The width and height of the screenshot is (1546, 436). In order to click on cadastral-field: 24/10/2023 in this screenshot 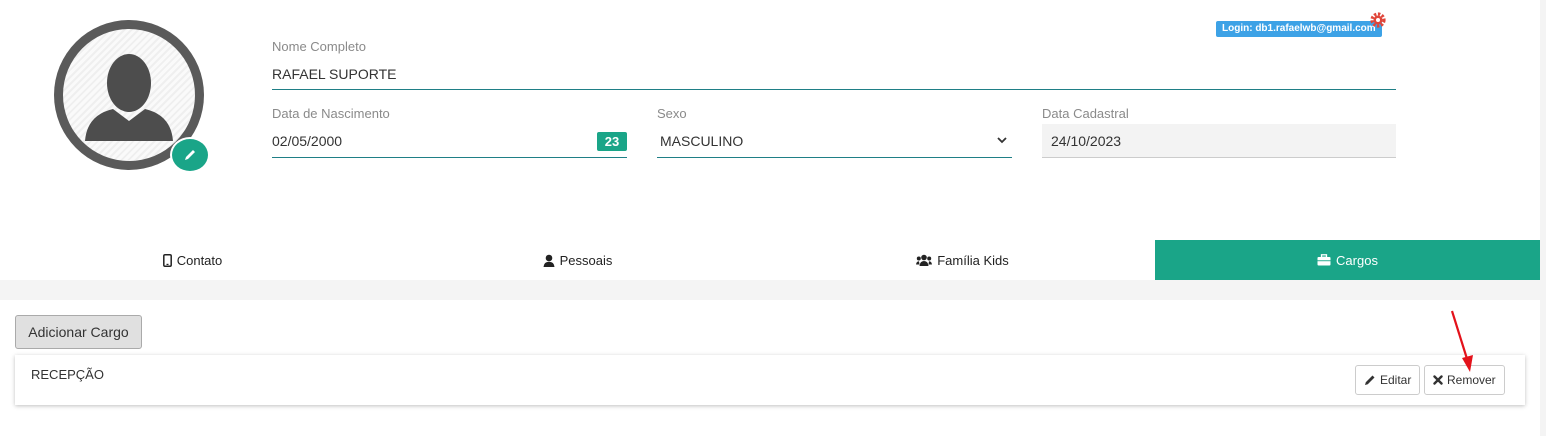, I will do `click(1086, 141)`.